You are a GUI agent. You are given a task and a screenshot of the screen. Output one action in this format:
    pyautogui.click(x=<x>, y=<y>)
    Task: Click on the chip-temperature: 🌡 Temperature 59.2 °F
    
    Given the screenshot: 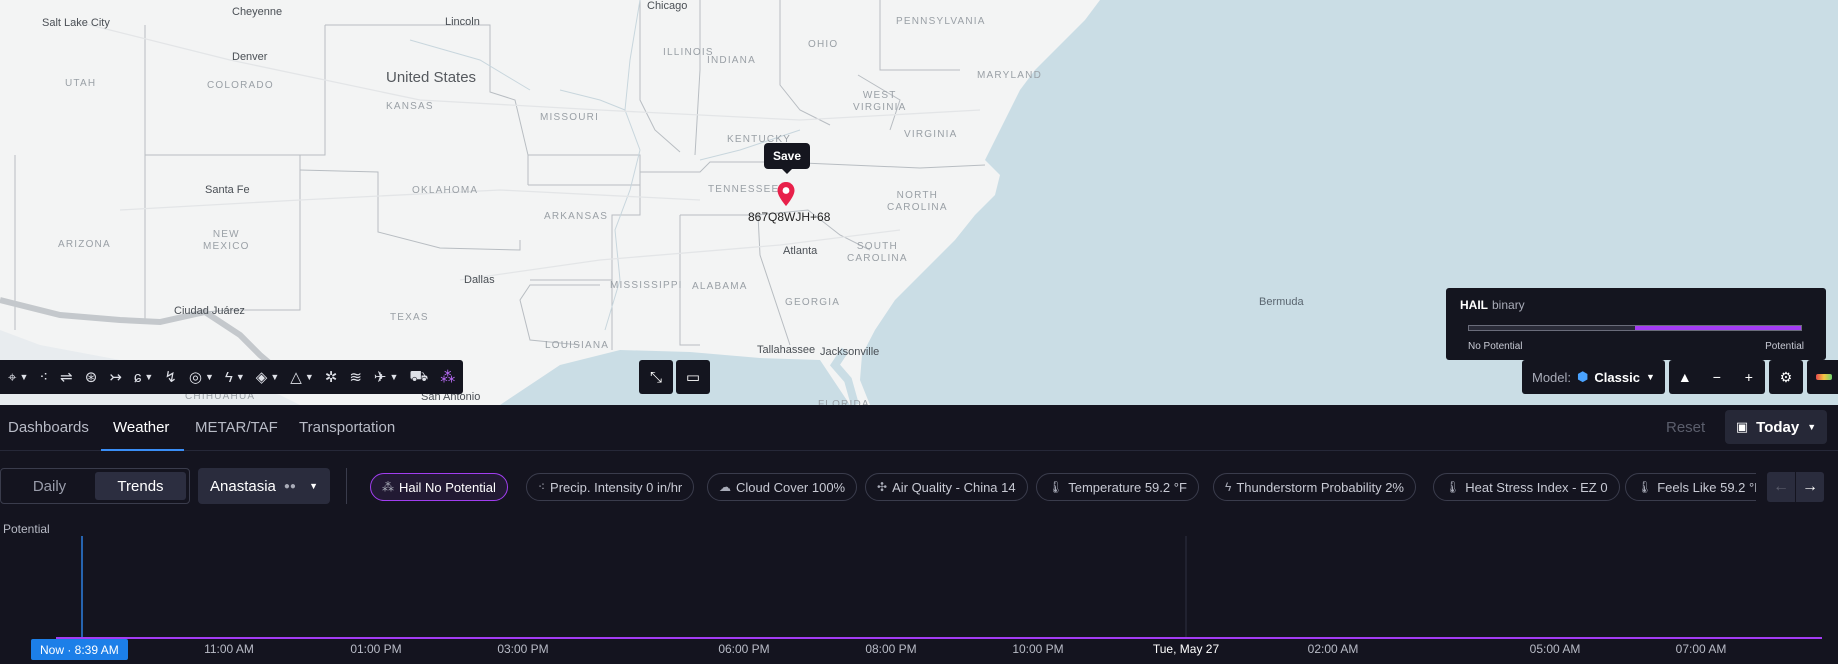 What is the action you would take?
    pyautogui.click(x=1117, y=487)
    